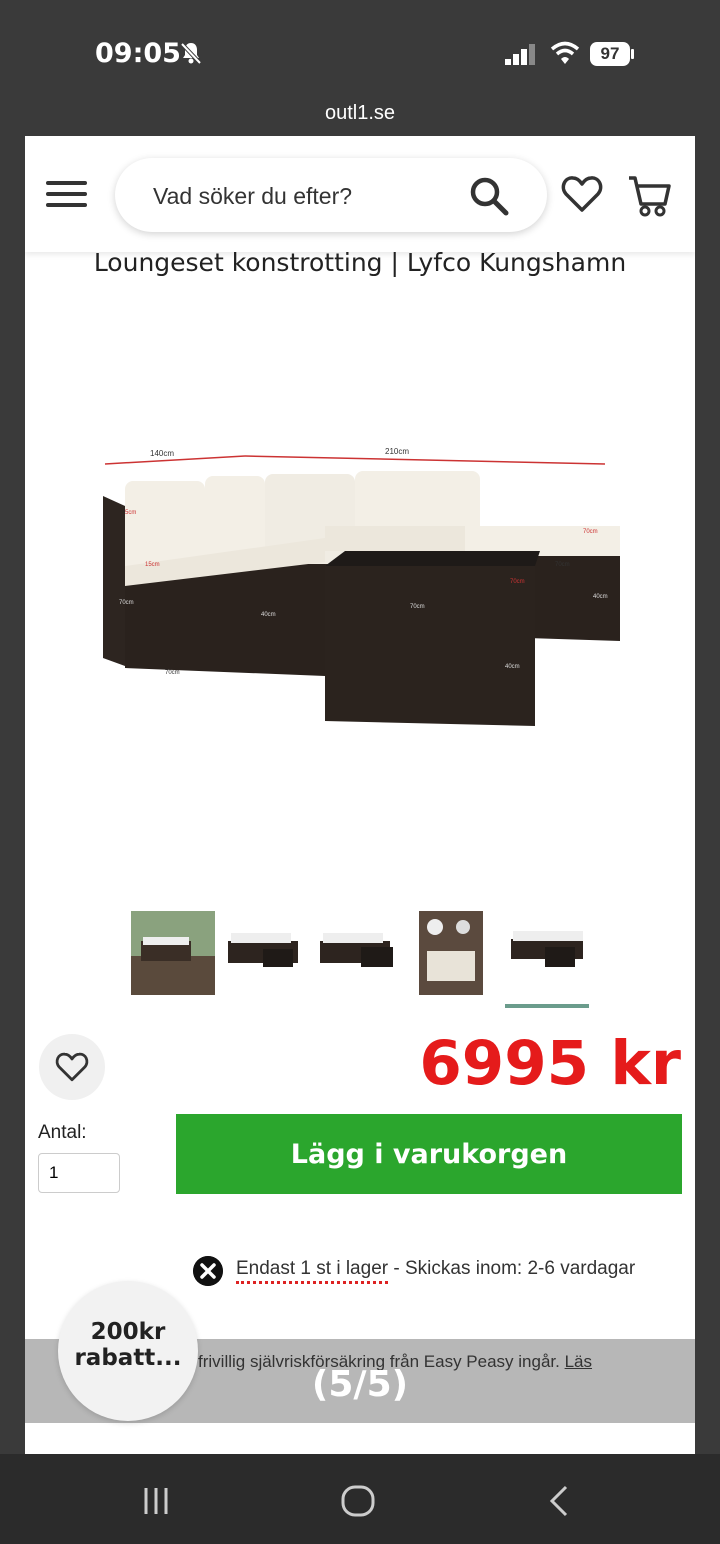 This screenshot has width=720, height=1544. Describe the element at coordinates (600, 597) in the screenshot. I see `dim-label-40b: 40cm` at that location.